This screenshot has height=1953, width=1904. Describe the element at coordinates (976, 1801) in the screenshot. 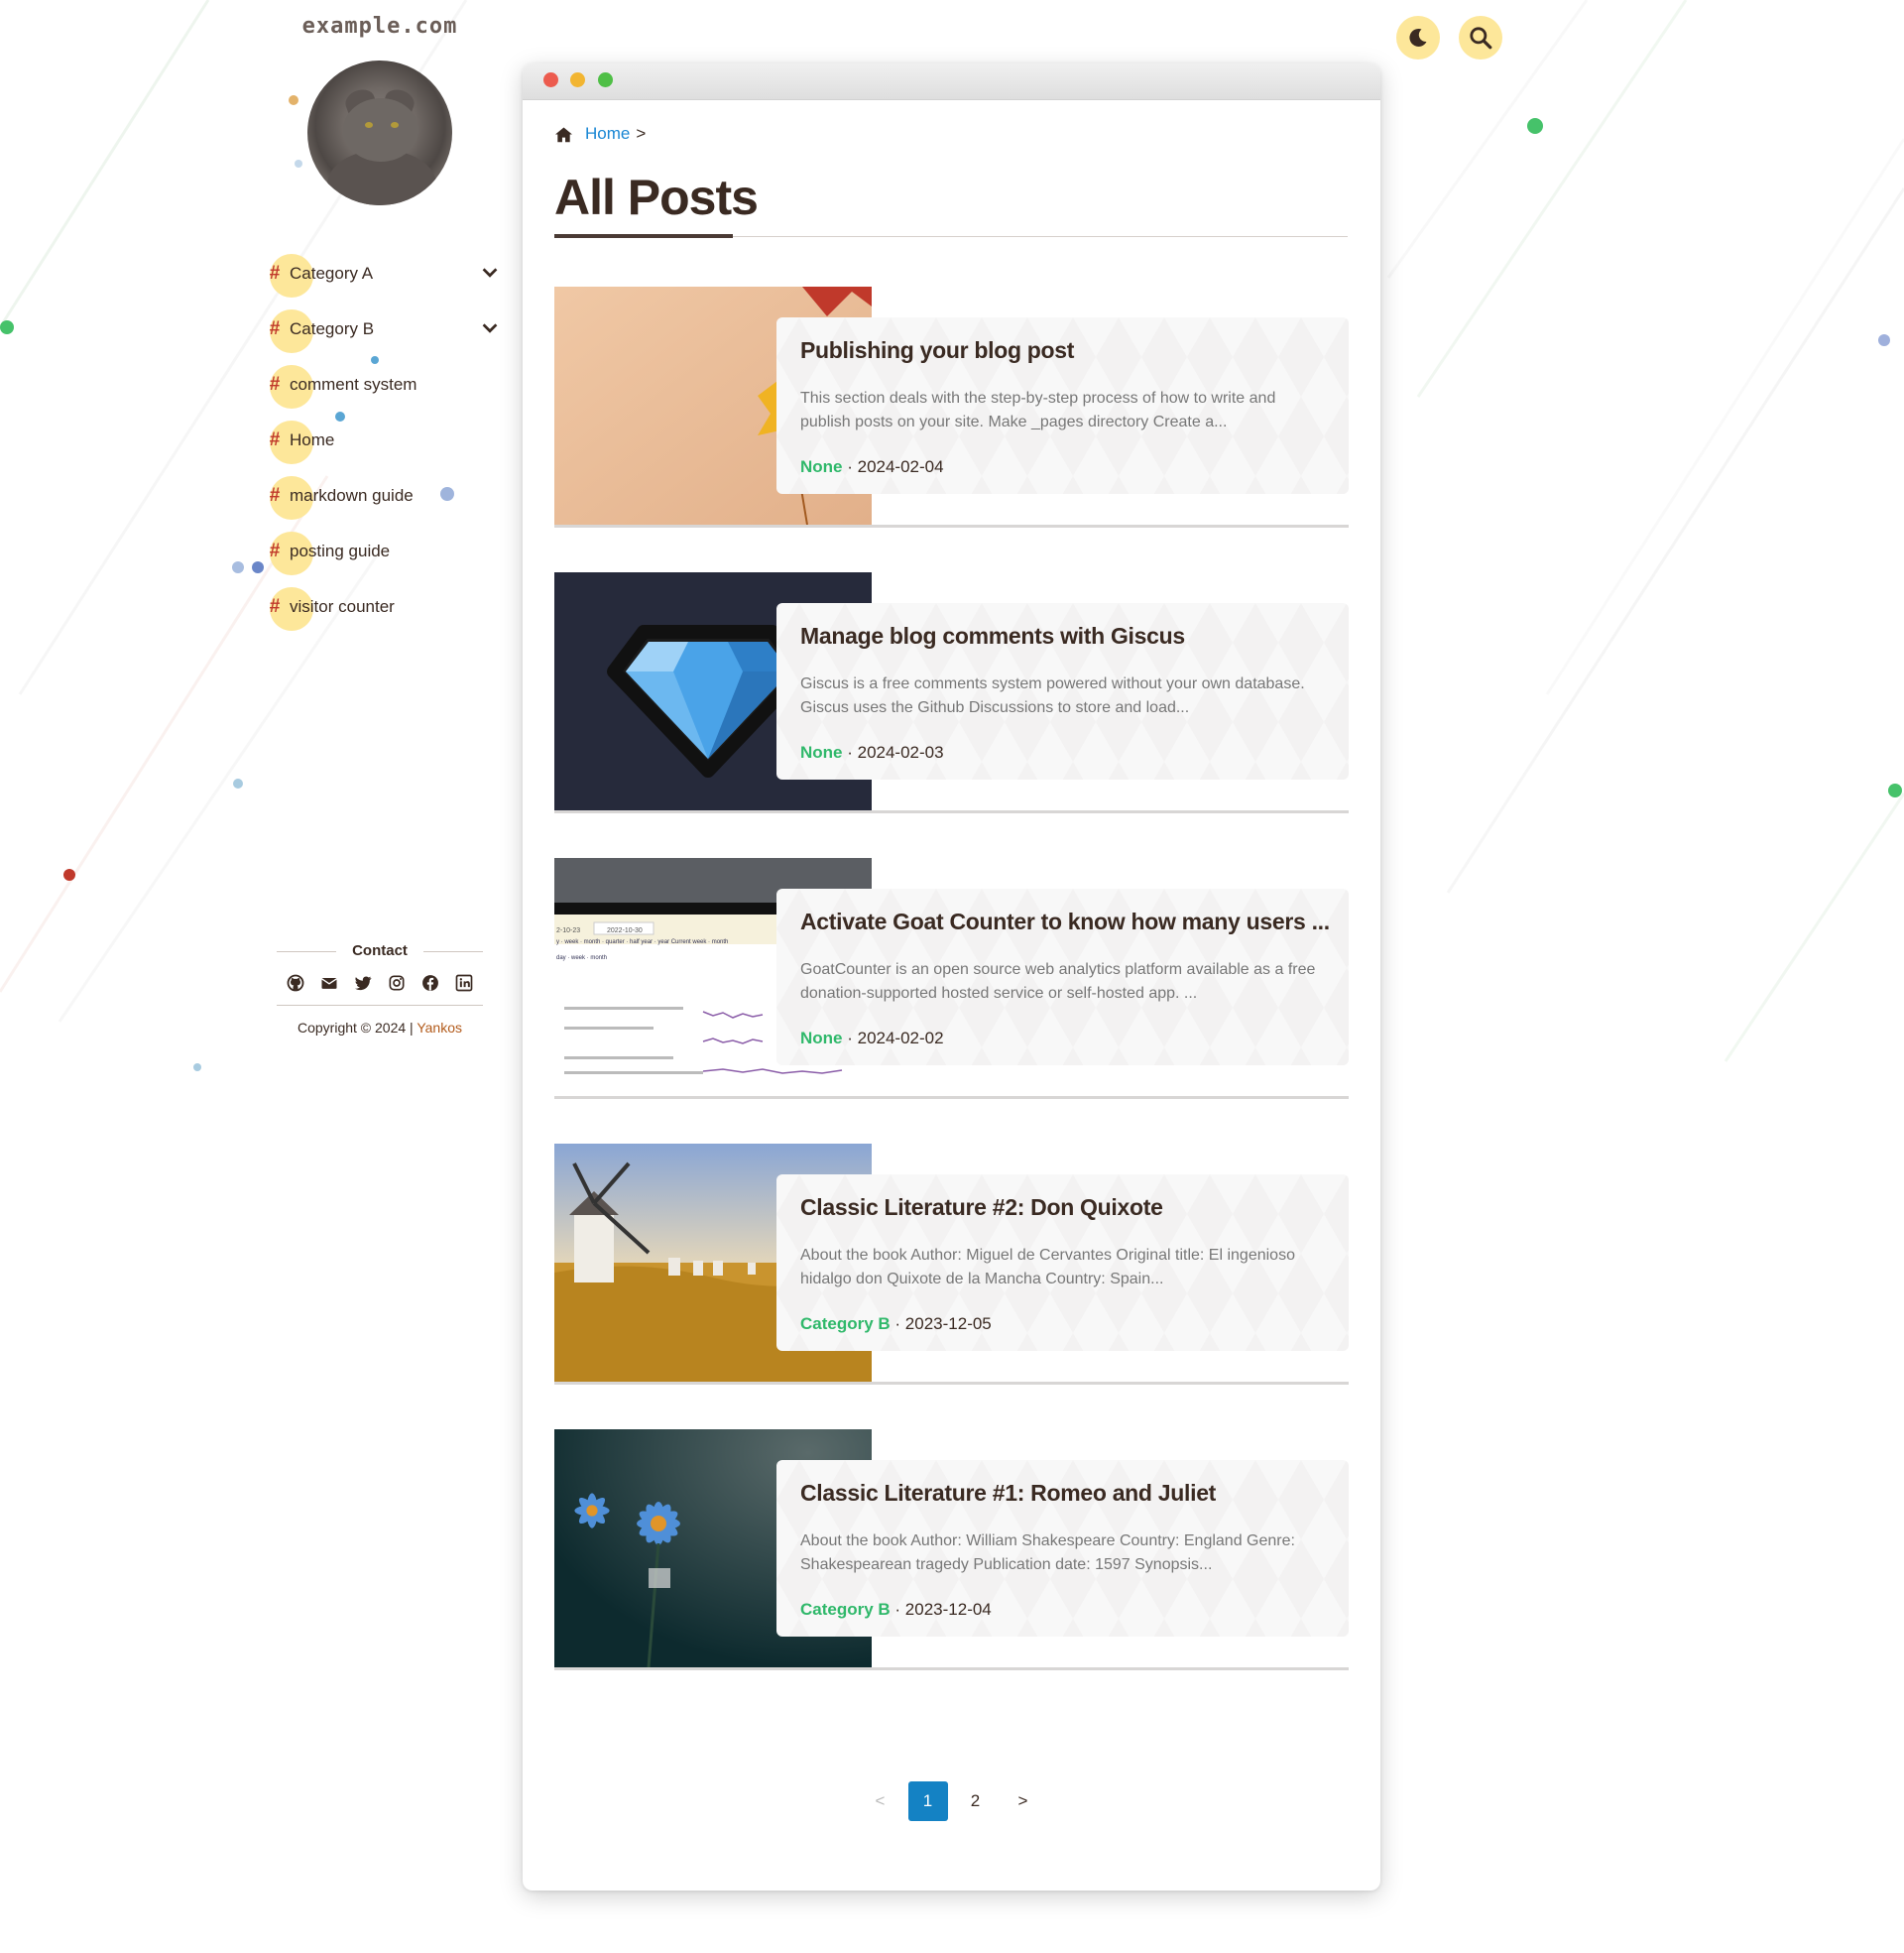

I see `page-2-button: 2` at that location.